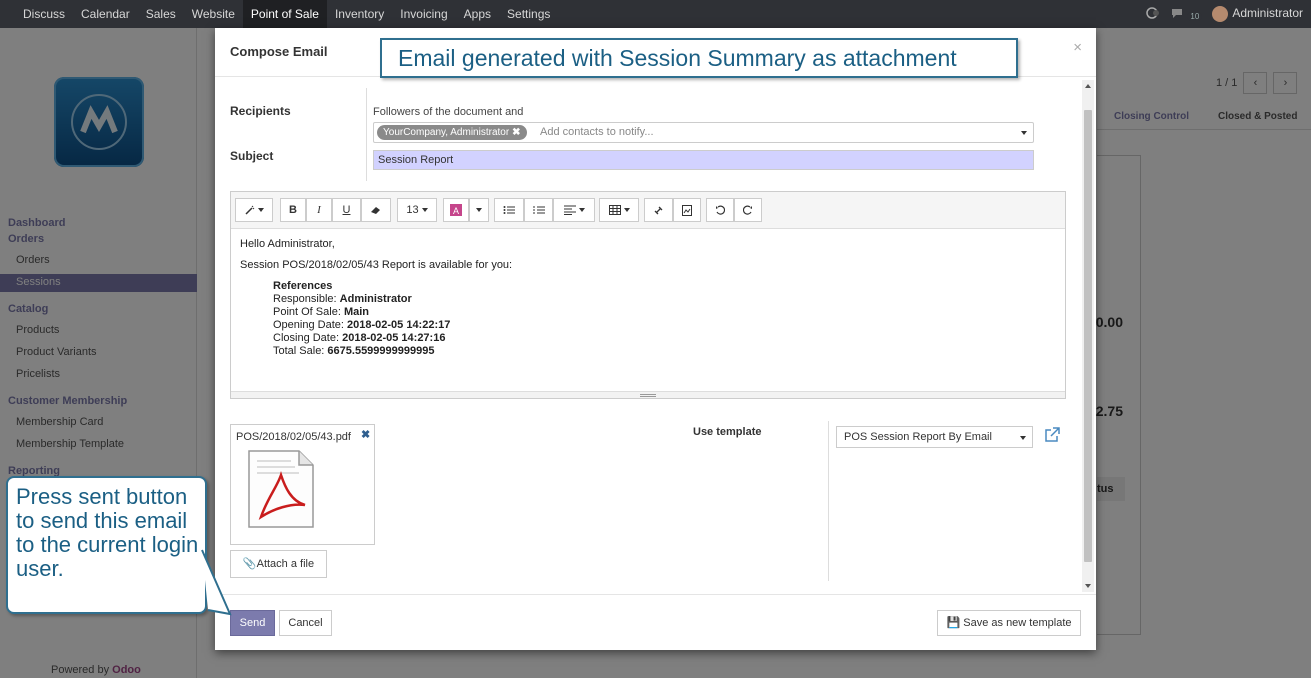 This screenshot has height=678, width=1311. Describe the element at coordinates (528, 14) in the screenshot. I see `menu-settings: Settings` at that location.